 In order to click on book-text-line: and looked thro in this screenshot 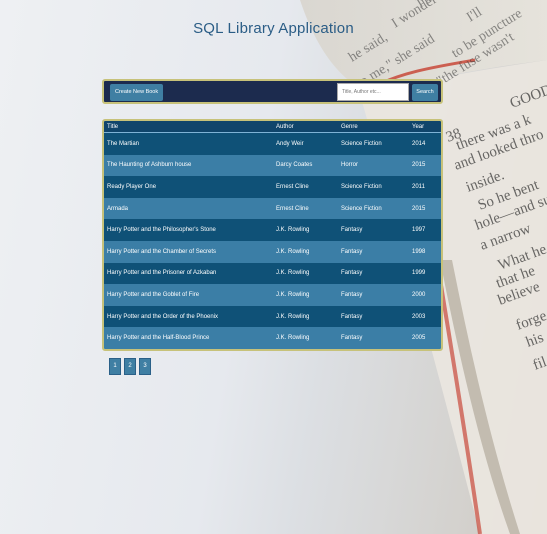, I will do `click(499, 150)`.